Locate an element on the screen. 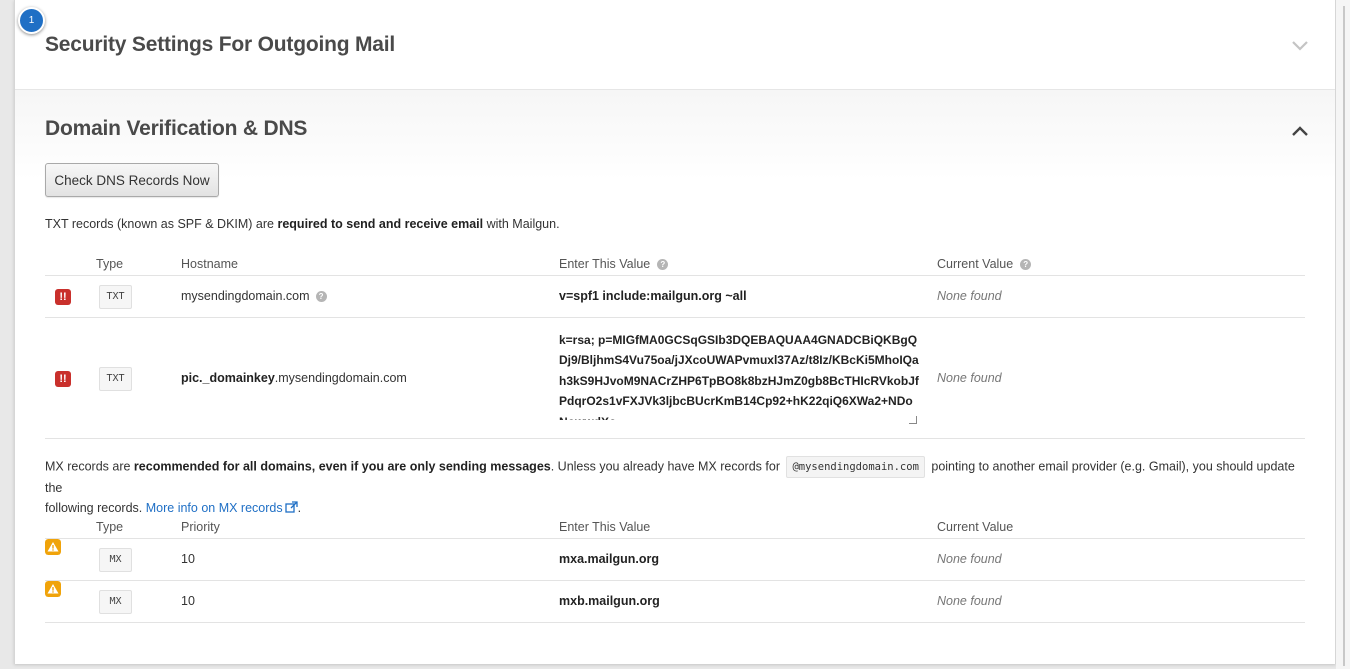 The height and width of the screenshot is (669, 1350). header-hostname: Hostname is located at coordinates (209, 264).